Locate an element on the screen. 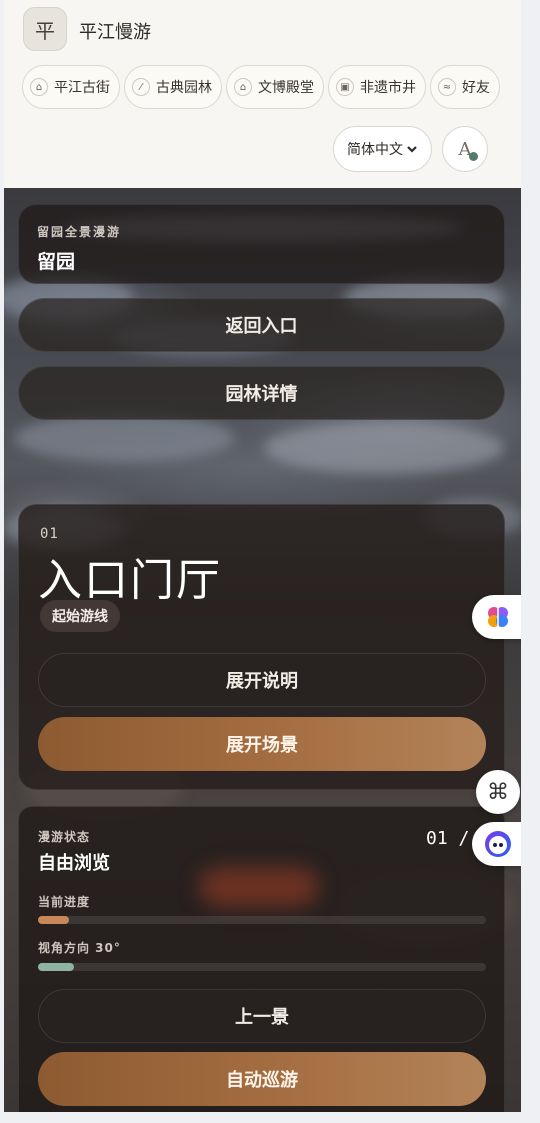 The height and width of the screenshot is (1123, 540). nav-chip-friends: ≈ 好友 is located at coordinates (465, 87).